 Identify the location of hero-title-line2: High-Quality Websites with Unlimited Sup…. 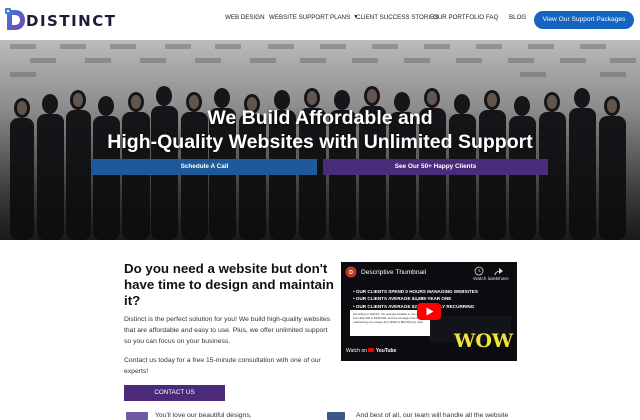
(320, 142).